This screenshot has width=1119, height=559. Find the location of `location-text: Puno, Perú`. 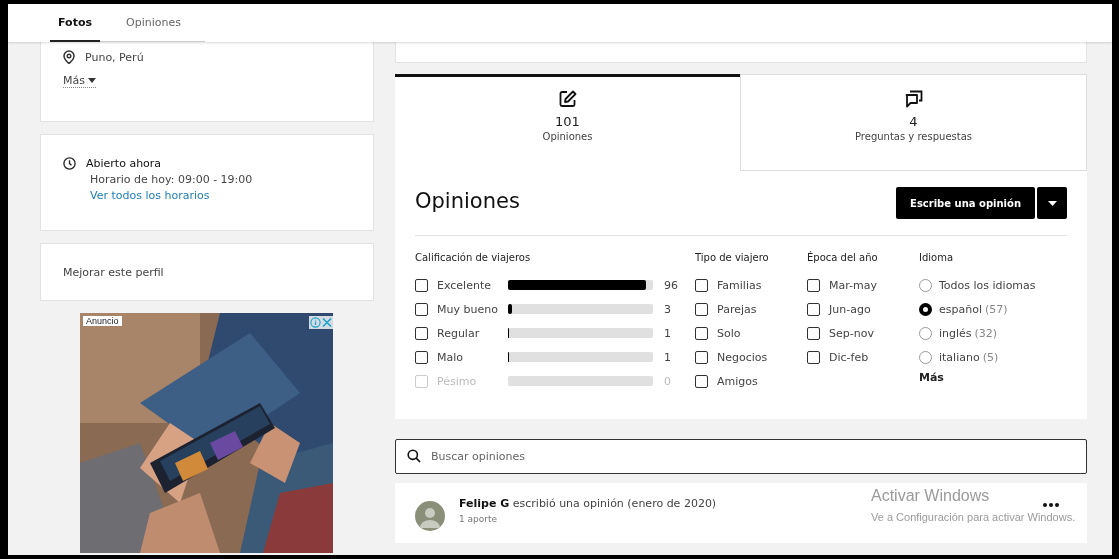

location-text: Puno, Perú is located at coordinates (114, 57).